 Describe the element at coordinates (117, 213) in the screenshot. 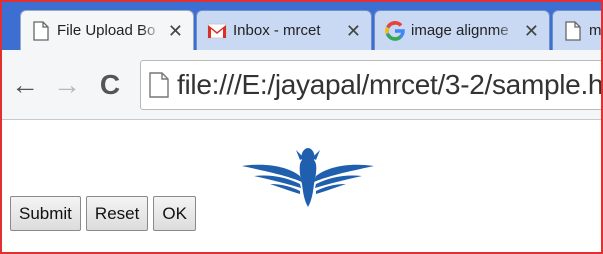

I see `reset-button: Reset` at that location.